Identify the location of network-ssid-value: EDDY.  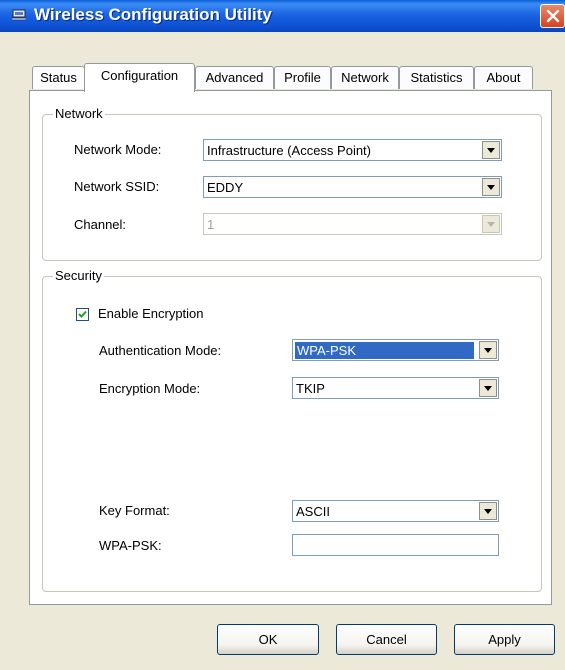
(225, 187).